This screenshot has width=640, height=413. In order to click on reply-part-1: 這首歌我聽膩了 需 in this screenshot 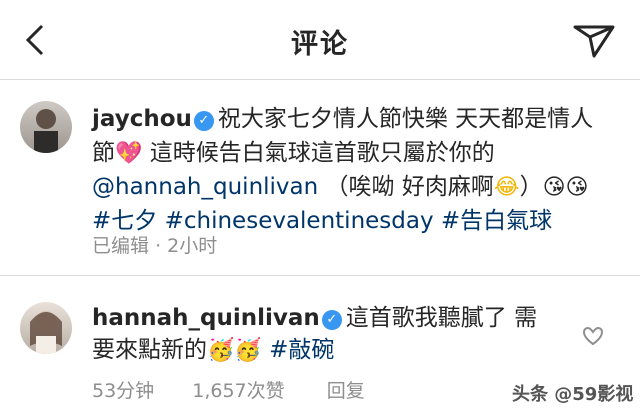, I will do `click(441, 318)`.